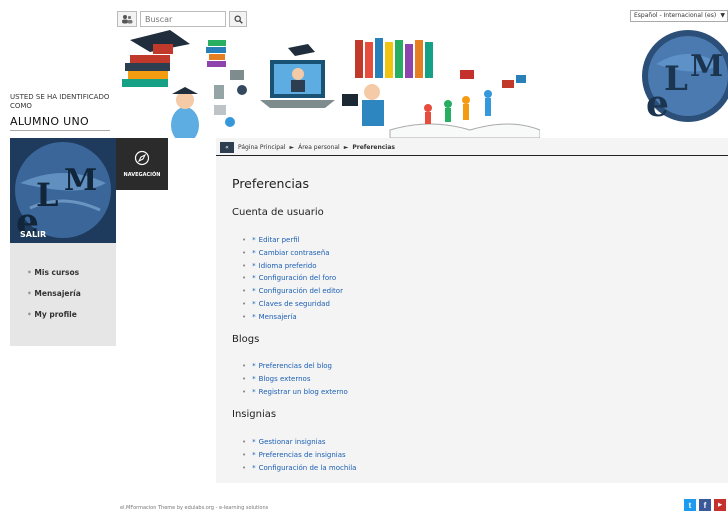  I want to click on breadcrumb-area-personal: Área personal, so click(319, 147).